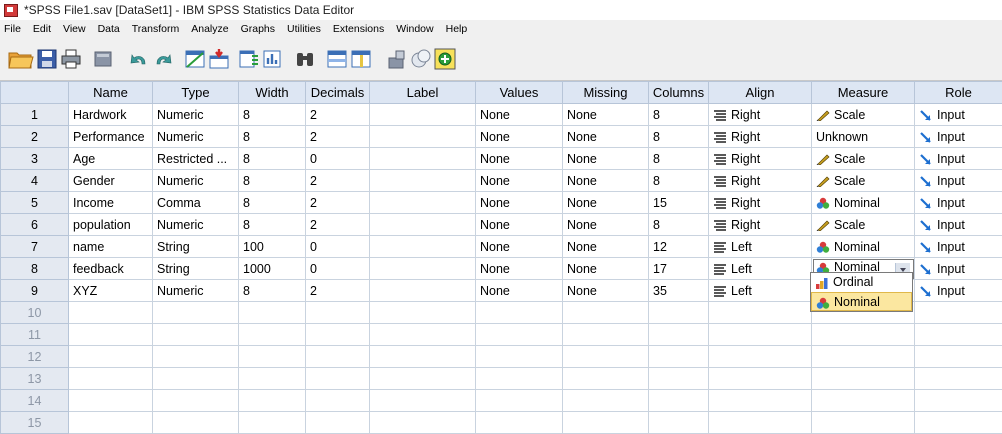 This screenshot has height=434, width=1002. I want to click on measure-option-nominal: Nominal, so click(861, 301).